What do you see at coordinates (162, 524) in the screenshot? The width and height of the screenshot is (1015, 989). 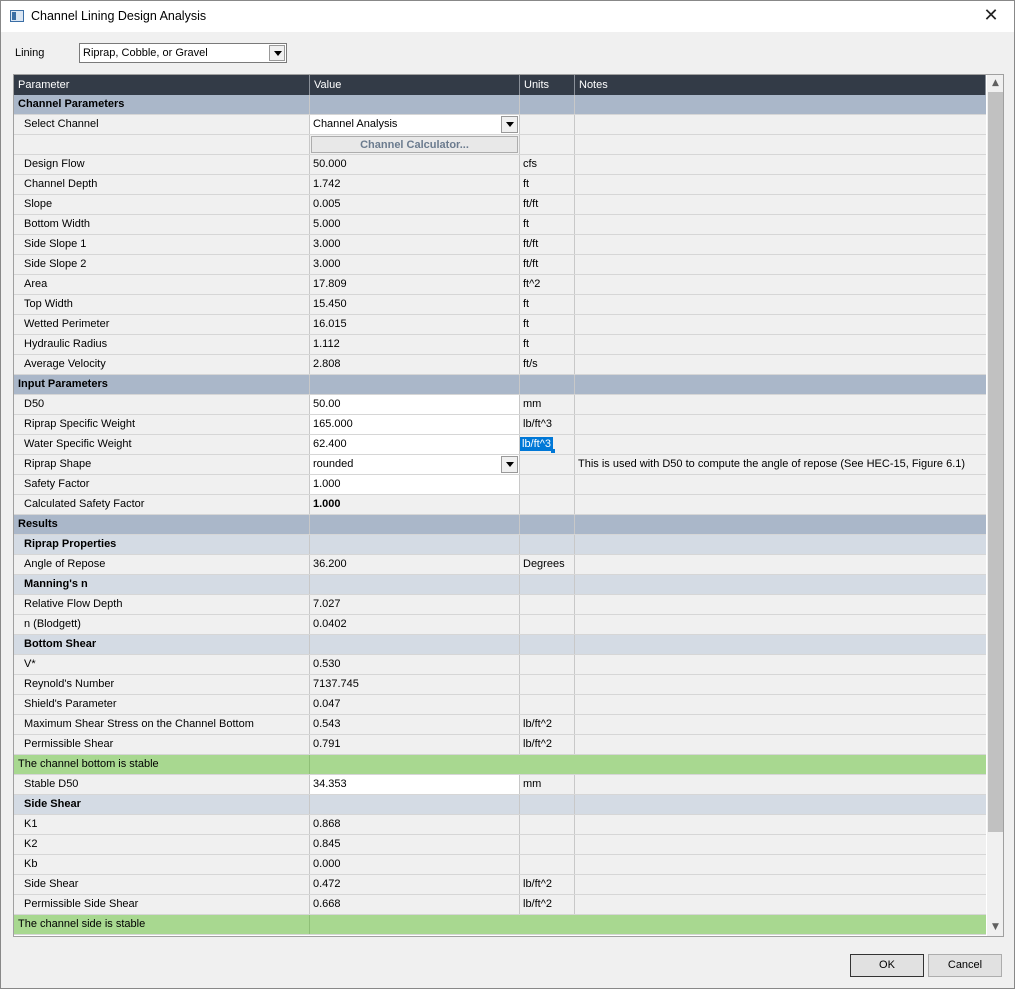 I see `section-label: Results` at bounding box center [162, 524].